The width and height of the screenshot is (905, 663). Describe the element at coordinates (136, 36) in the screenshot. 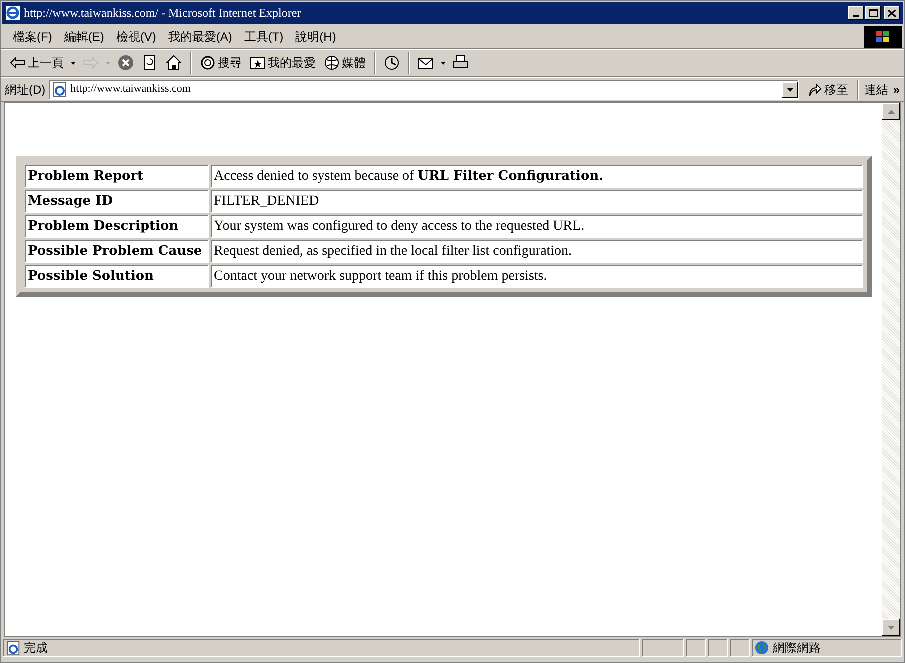

I see `menu-item: 檢視(V)` at that location.